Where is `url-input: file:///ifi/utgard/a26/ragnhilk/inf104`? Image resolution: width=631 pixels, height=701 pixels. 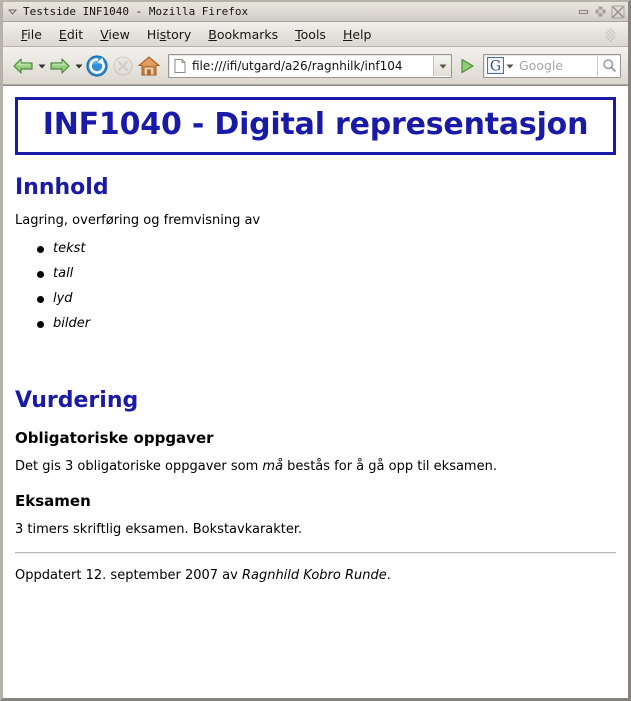 url-input: file:///ifi/utgard/a26/ragnhilk/inf104 is located at coordinates (312, 66).